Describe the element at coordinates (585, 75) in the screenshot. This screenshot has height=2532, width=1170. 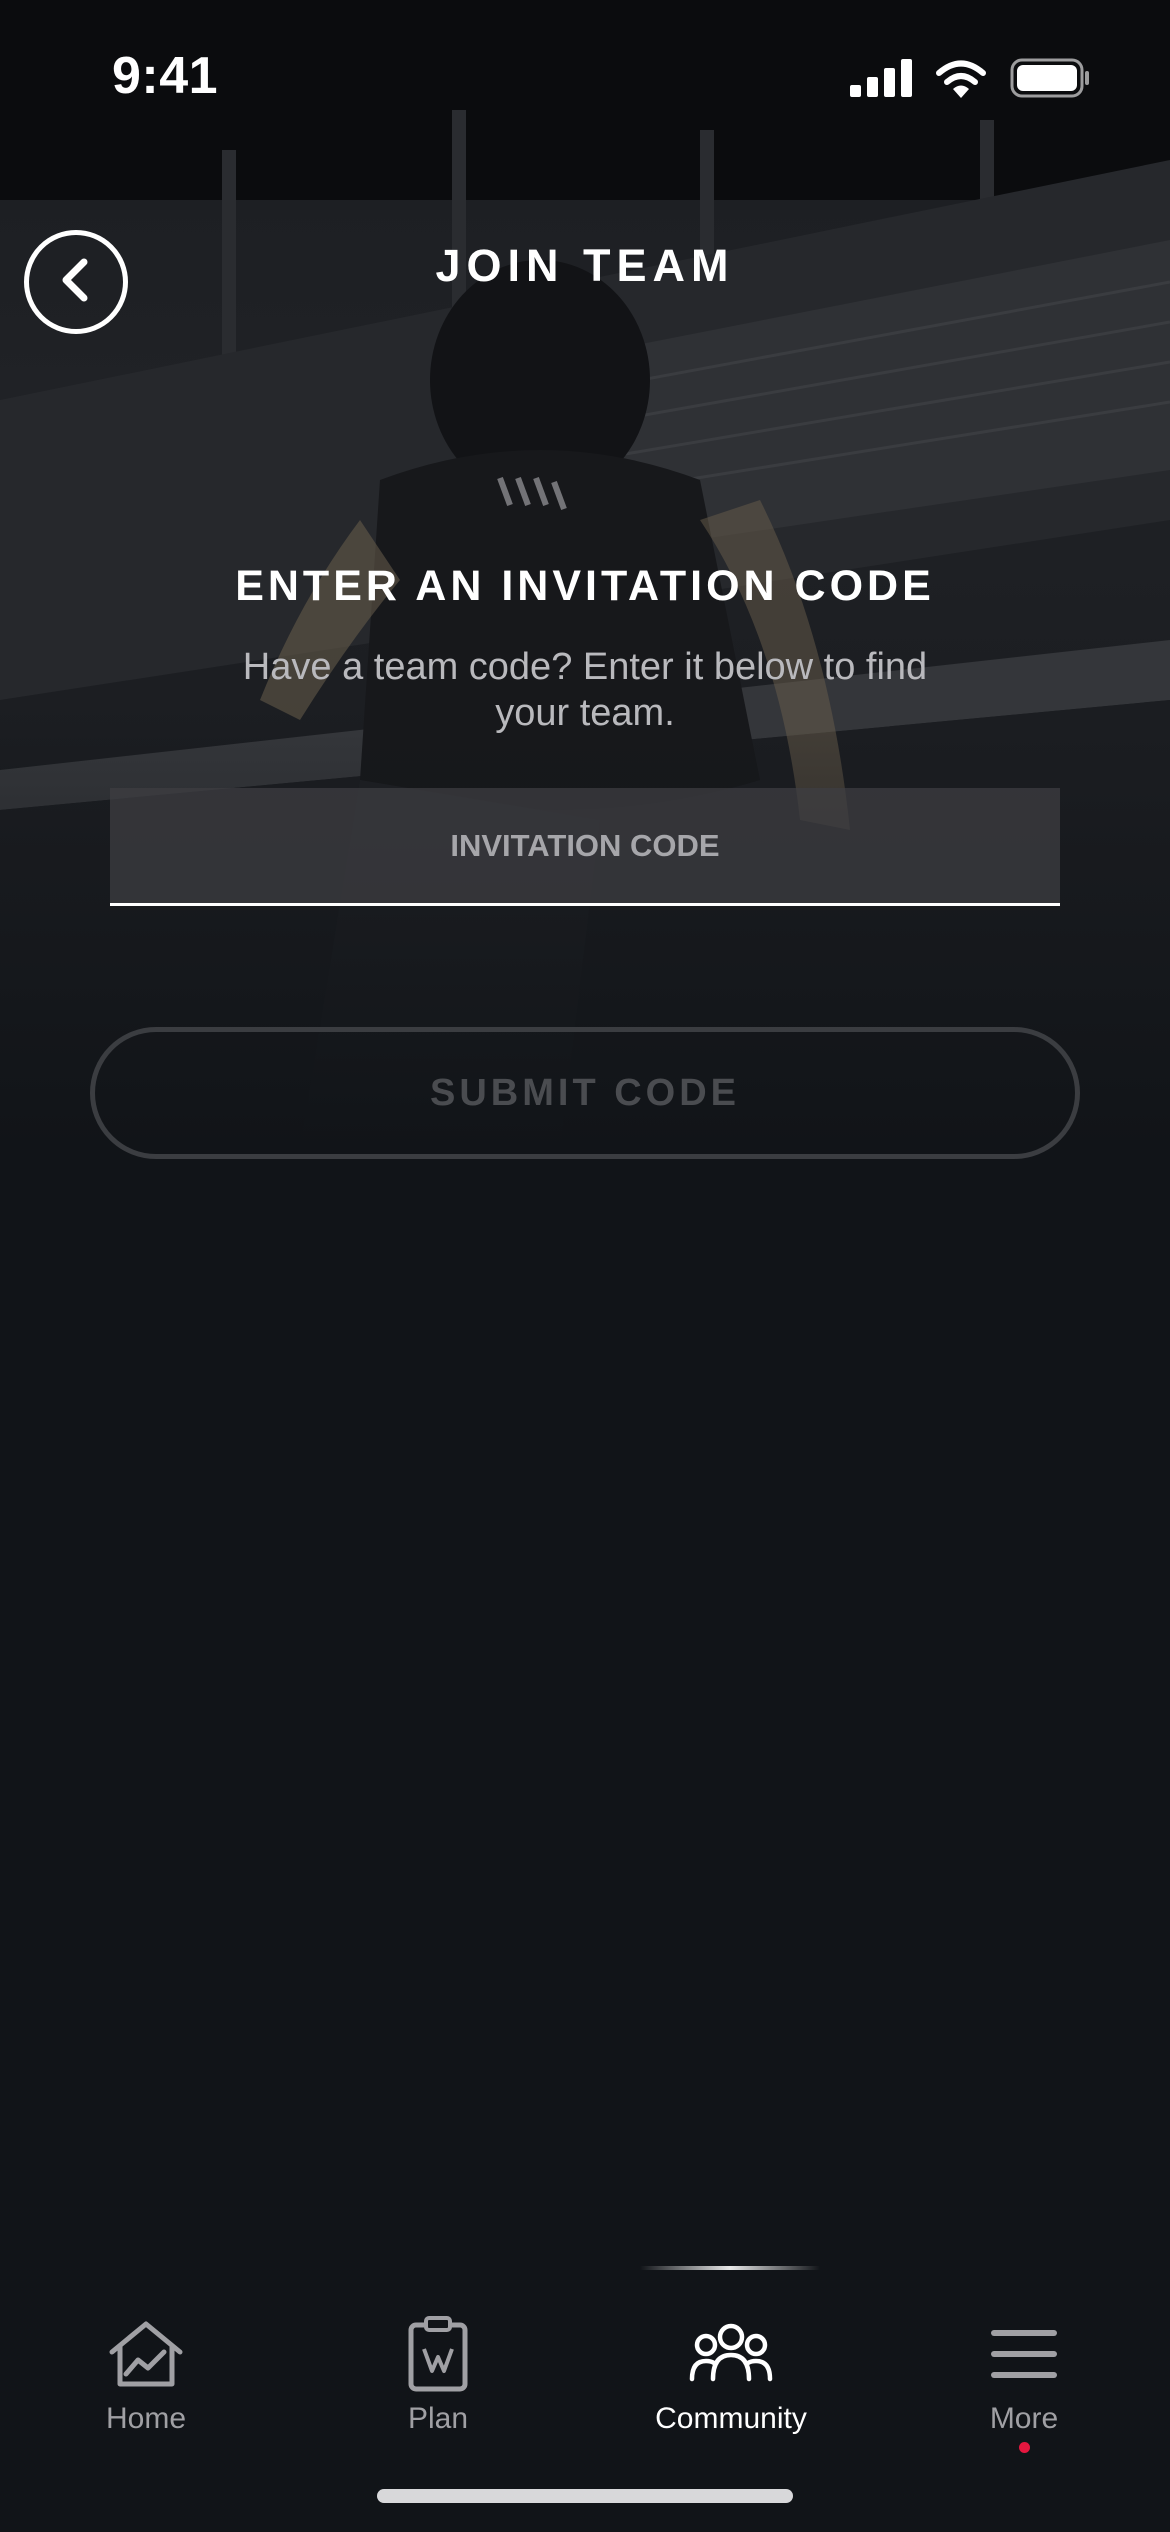
I see `status-bar: 9:41` at that location.